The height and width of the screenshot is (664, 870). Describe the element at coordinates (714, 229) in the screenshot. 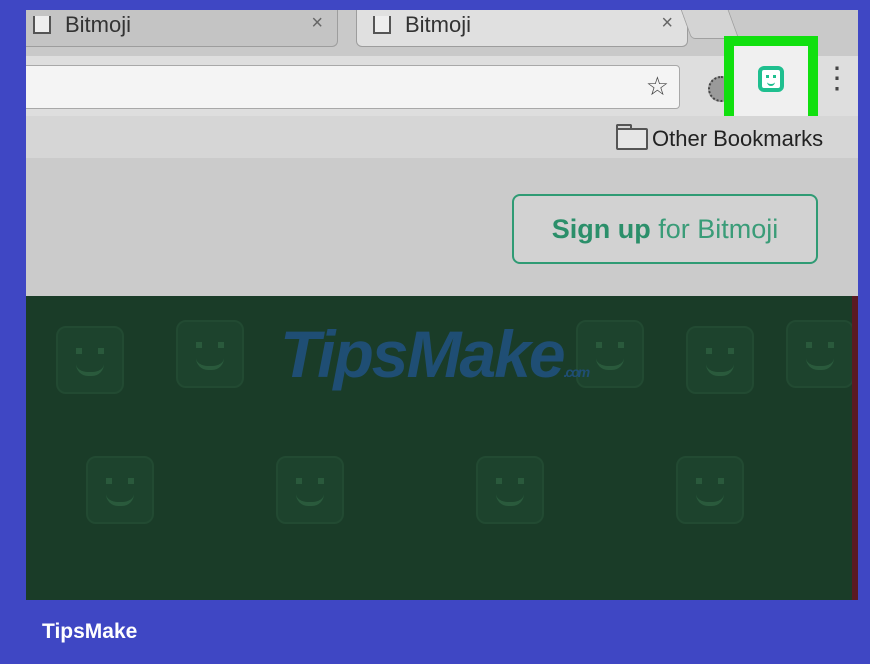

I see `signup-rest-text: for Bitmoji` at that location.